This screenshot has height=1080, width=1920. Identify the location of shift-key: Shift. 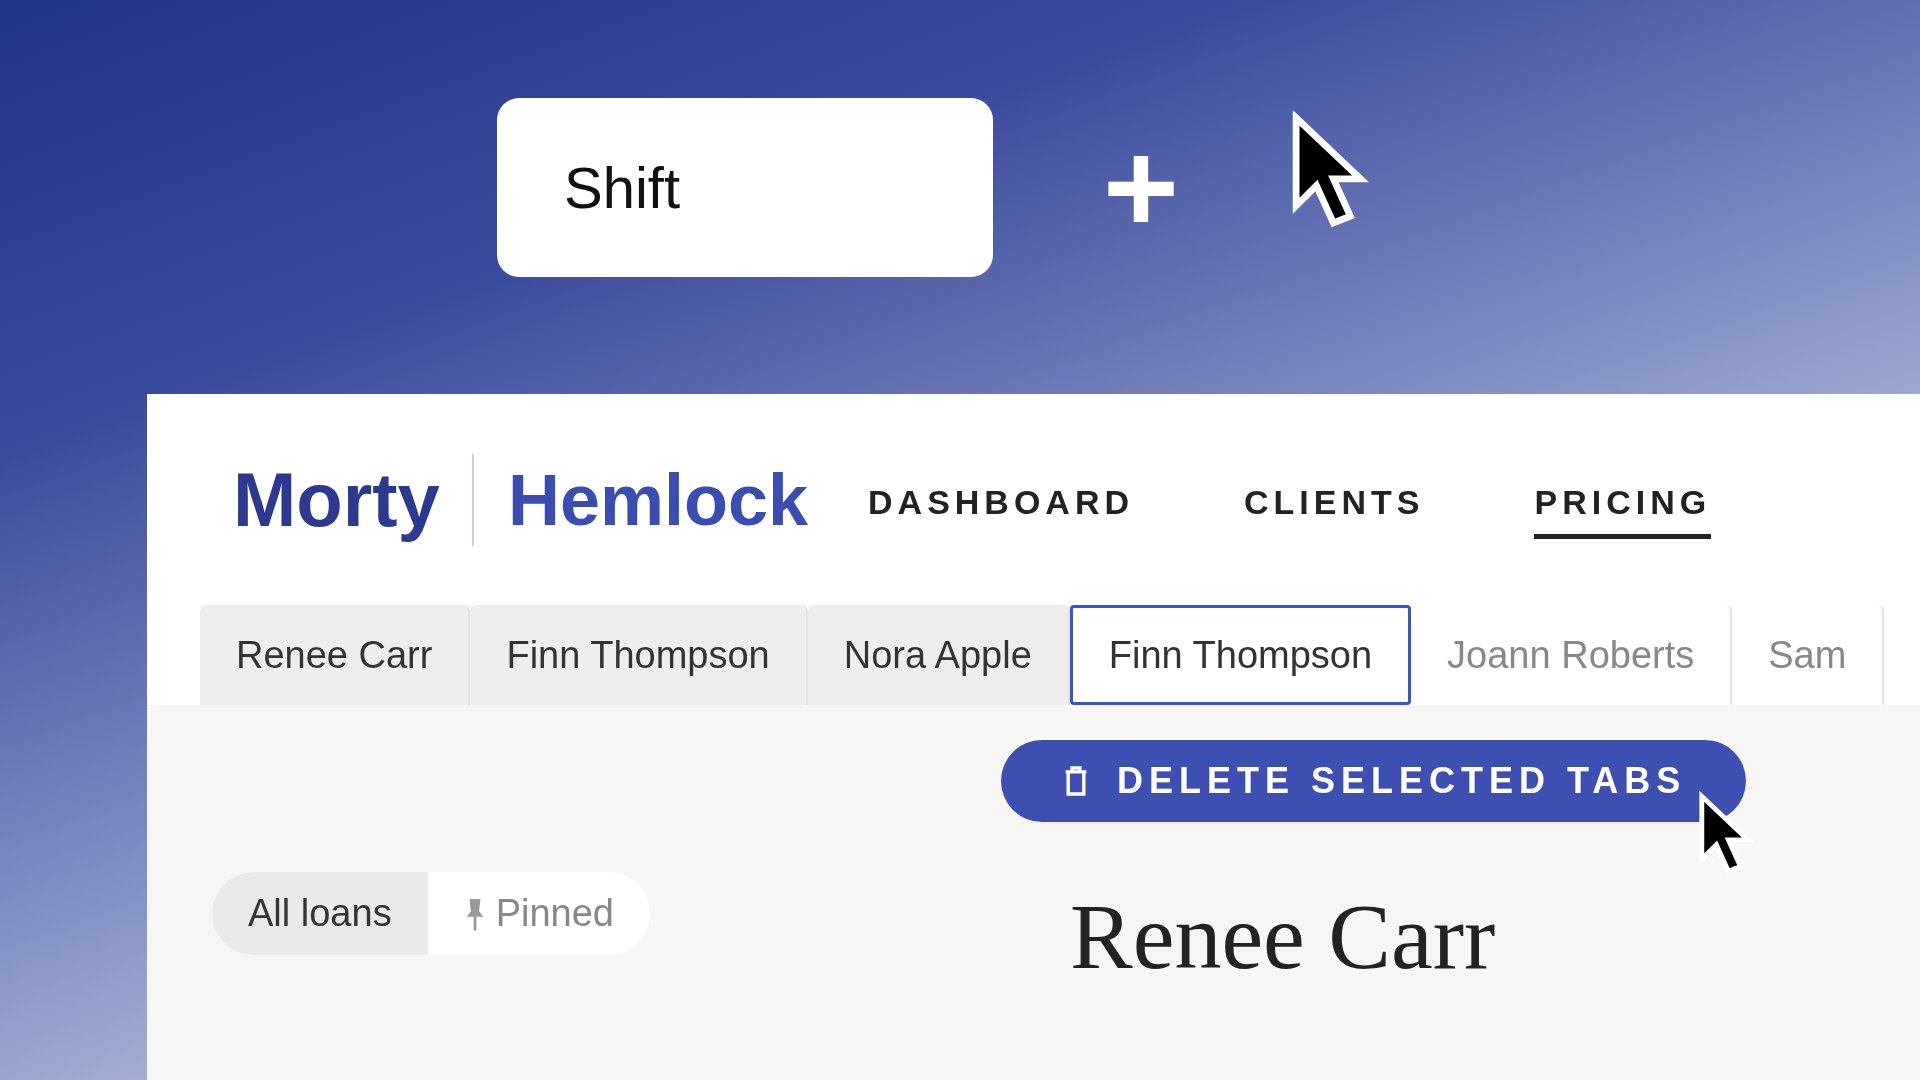
(745, 187).